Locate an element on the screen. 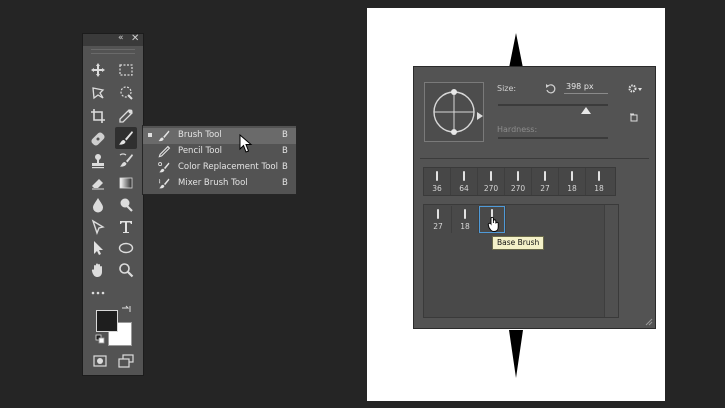 This screenshot has height=408, width=725. hardness-label: Hardness: is located at coordinates (517, 129).